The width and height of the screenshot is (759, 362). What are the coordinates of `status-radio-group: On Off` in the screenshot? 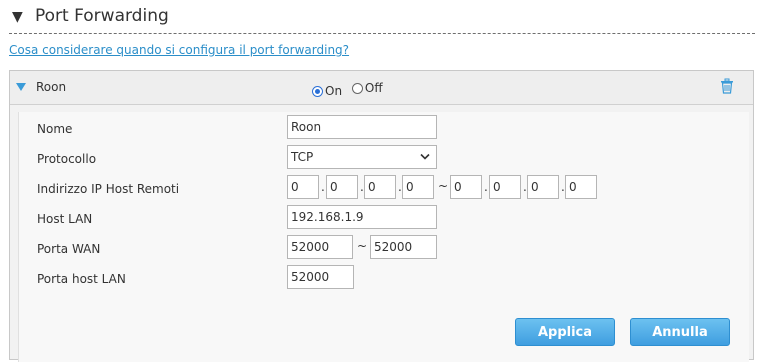 It's located at (350, 89).